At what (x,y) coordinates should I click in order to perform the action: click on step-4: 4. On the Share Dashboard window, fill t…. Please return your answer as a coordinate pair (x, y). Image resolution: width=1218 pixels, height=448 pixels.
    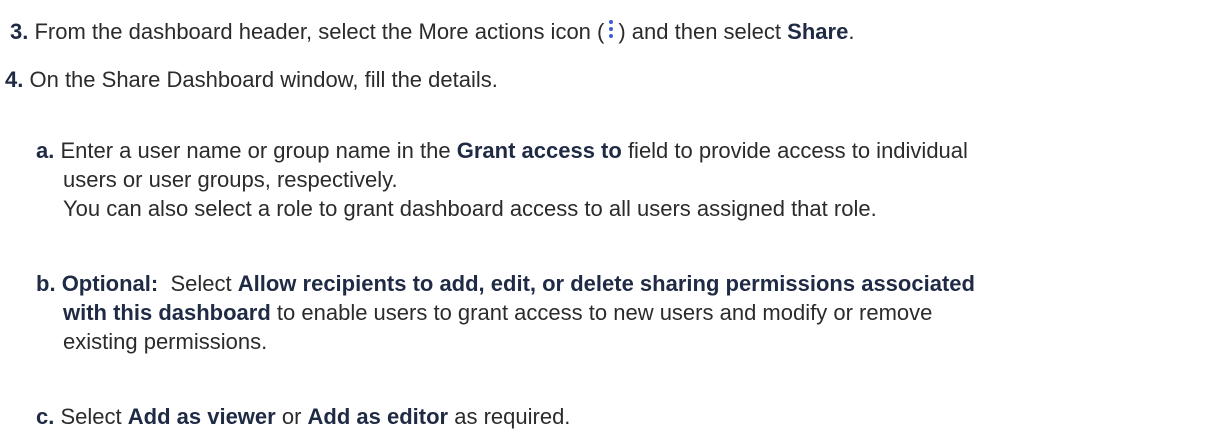
    Looking at the image, I should click on (251, 80).